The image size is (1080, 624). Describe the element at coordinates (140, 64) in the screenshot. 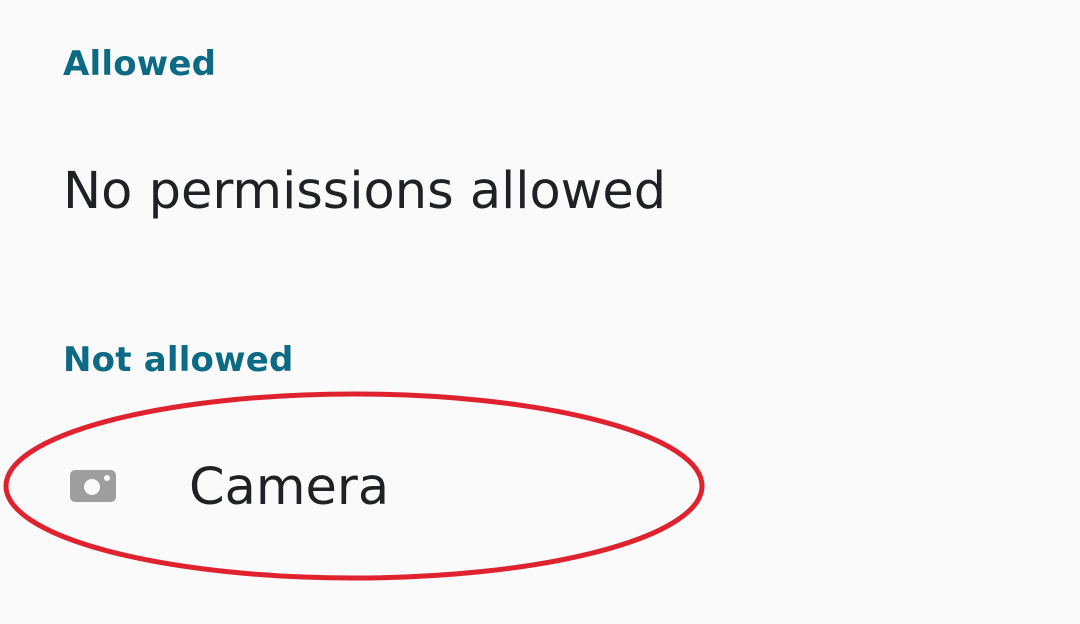

I see `allowed-section-header: Allowed` at that location.